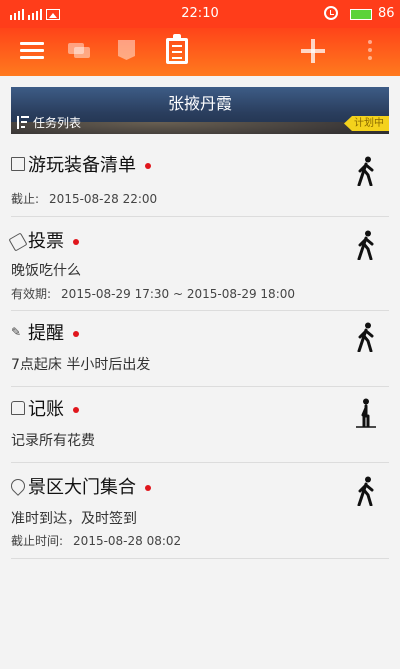  What do you see at coordinates (178, 294) in the screenshot?
I see `validity-value: 2015-08-29 17:30 ~ 2015-08-29 18:00` at bounding box center [178, 294].